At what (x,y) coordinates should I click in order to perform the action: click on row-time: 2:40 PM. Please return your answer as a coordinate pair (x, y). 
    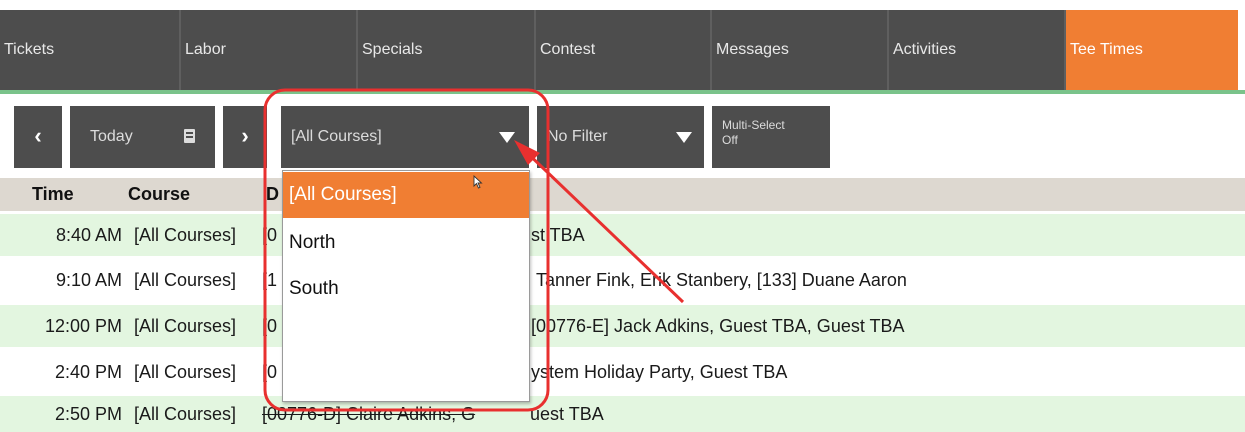
    Looking at the image, I should click on (88, 372).